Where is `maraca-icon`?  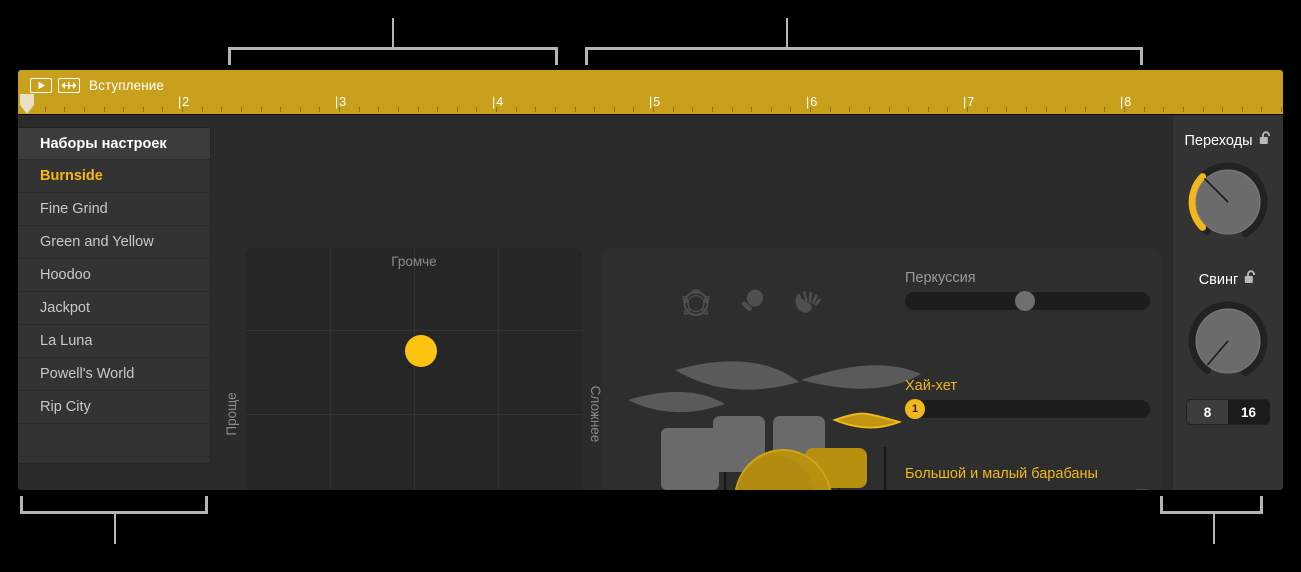
maraca-icon is located at coordinates (751, 305).